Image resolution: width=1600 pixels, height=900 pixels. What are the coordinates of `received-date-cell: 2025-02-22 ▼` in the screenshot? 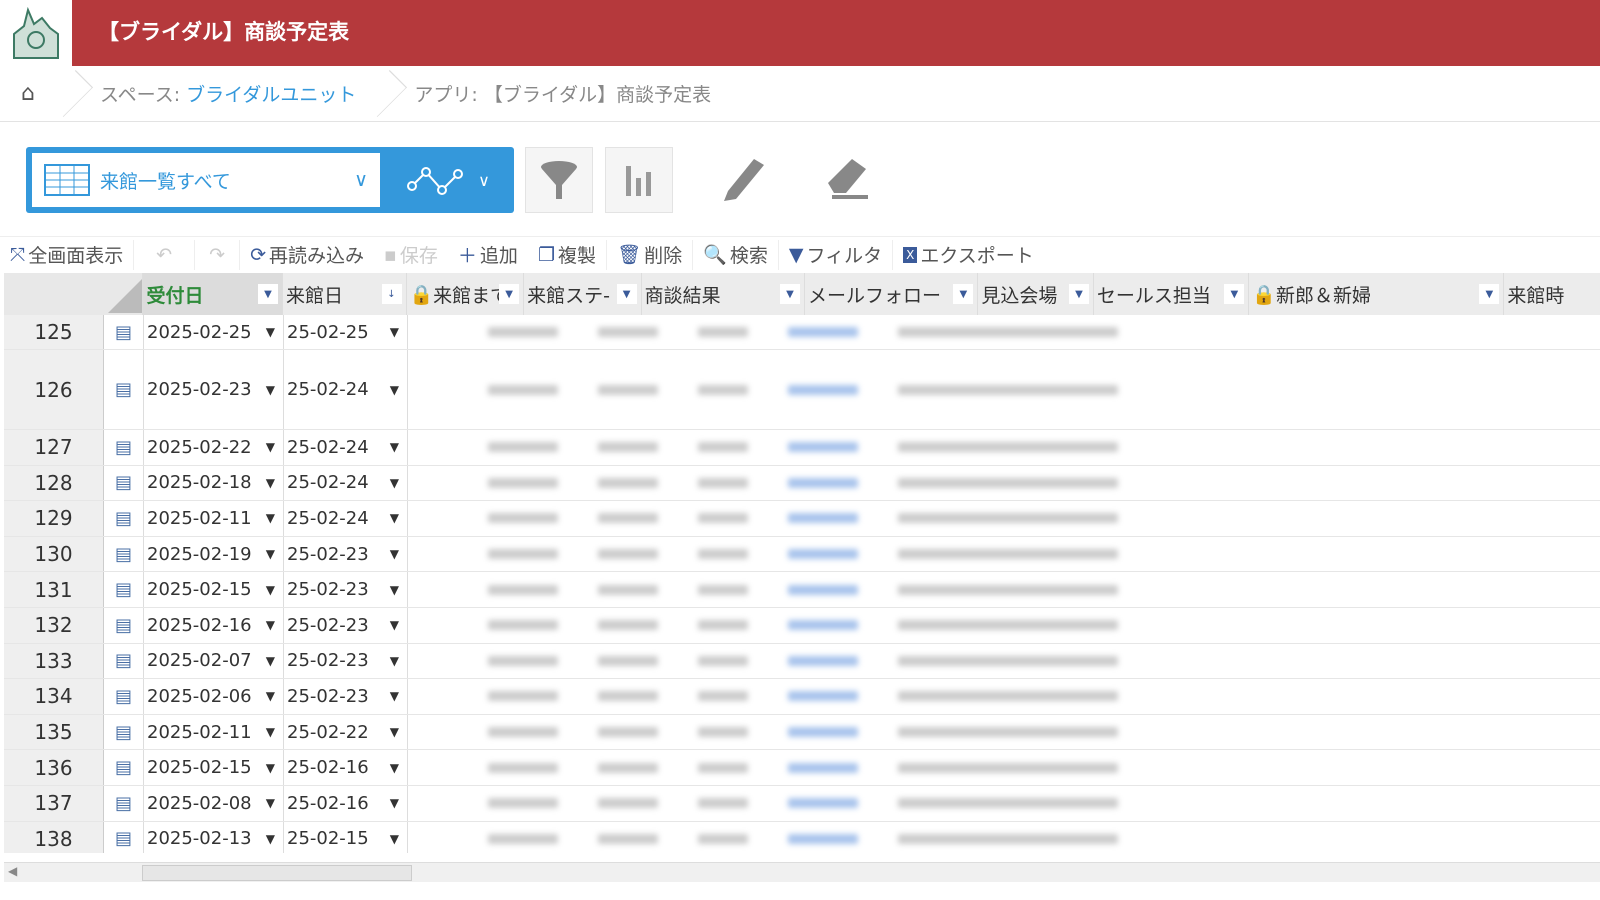 It's located at (214, 447).